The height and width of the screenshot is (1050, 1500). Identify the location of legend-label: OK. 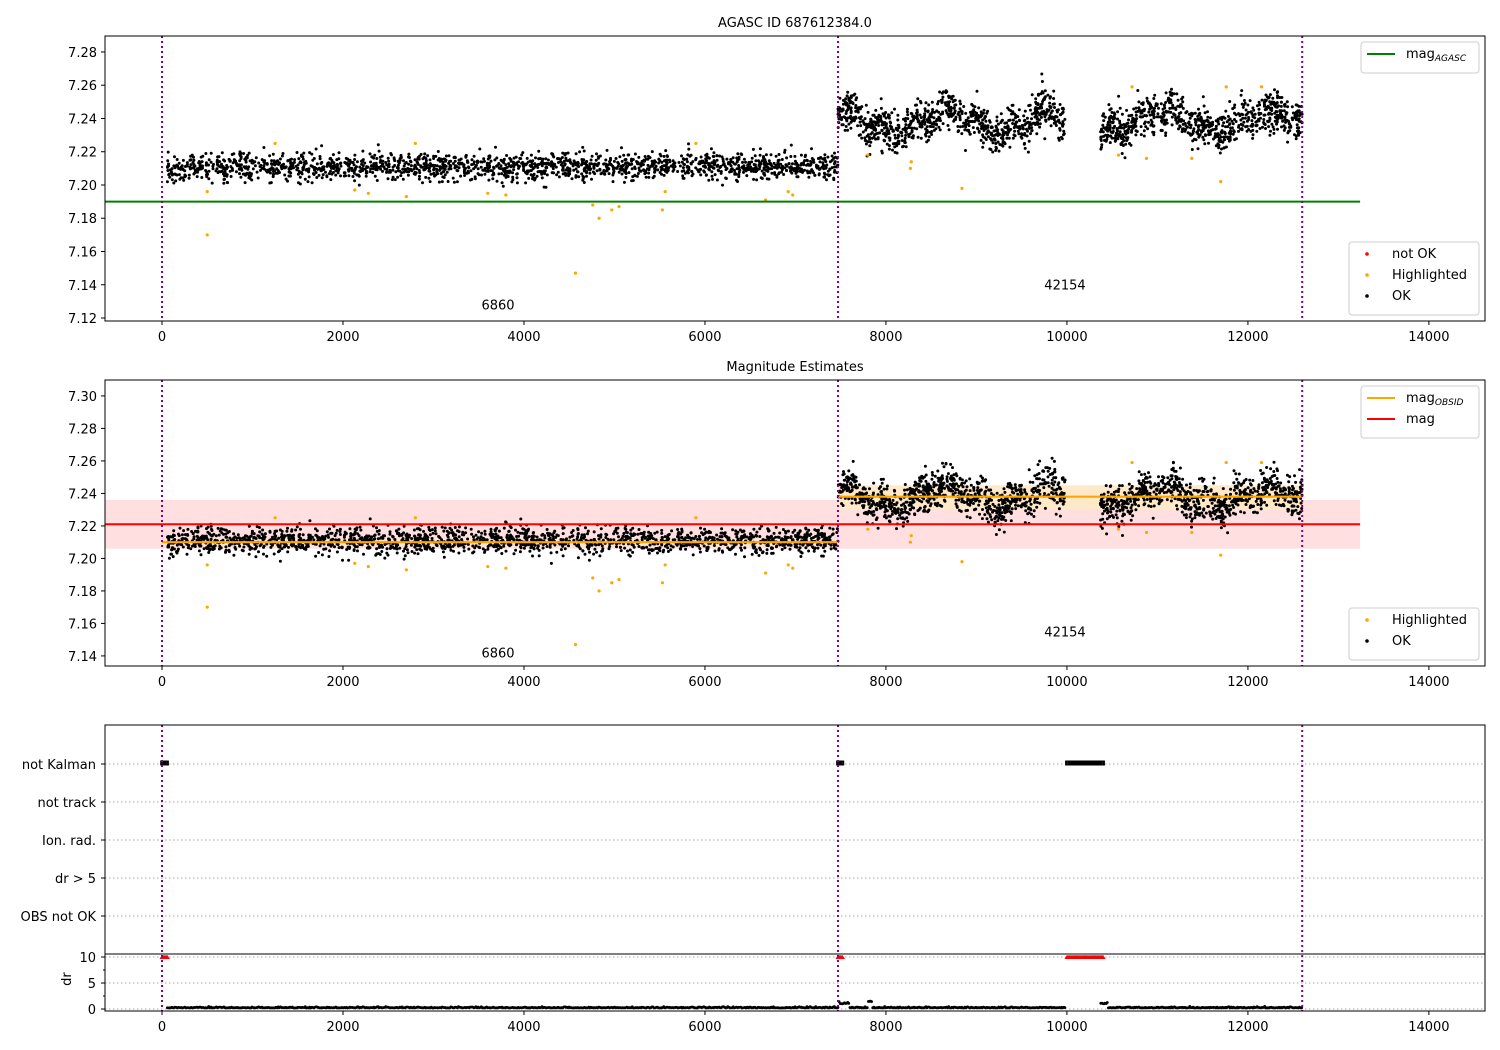
(1401, 296).